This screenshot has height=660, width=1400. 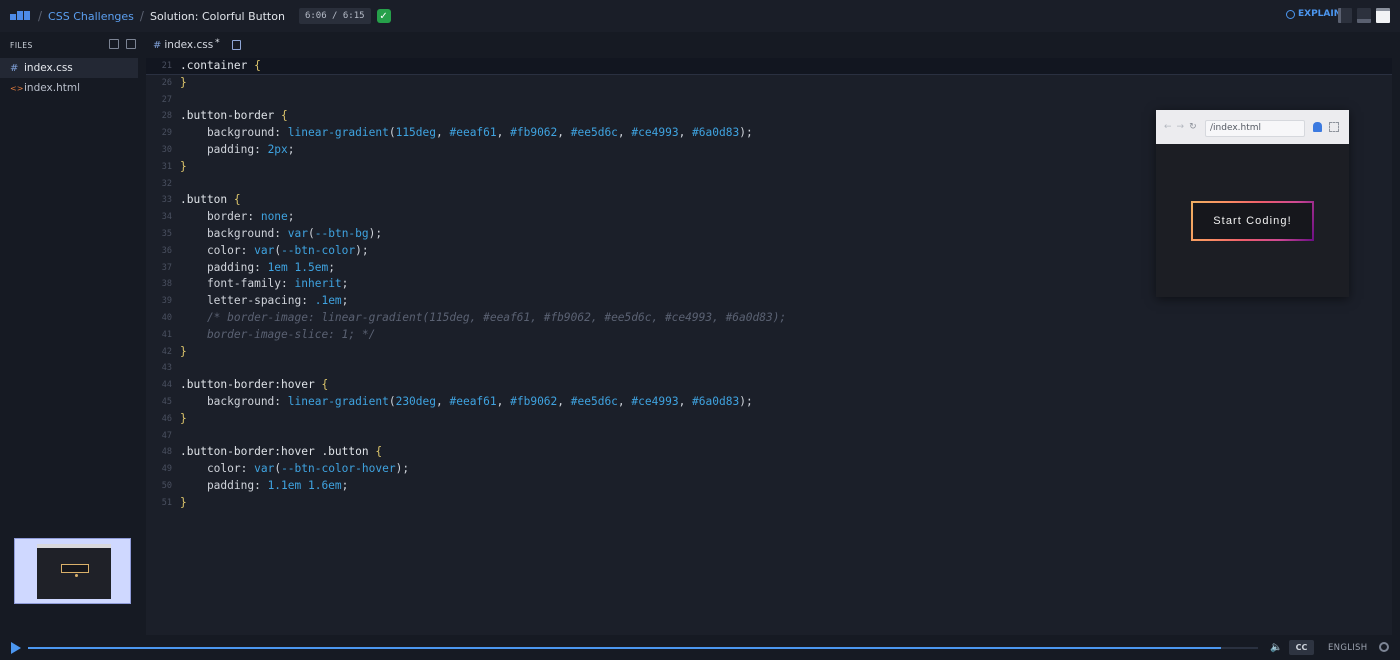 What do you see at coordinates (1320, 14) in the screenshot?
I see `explain-label: EXPLAIN` at bounding box center [1320, 14].